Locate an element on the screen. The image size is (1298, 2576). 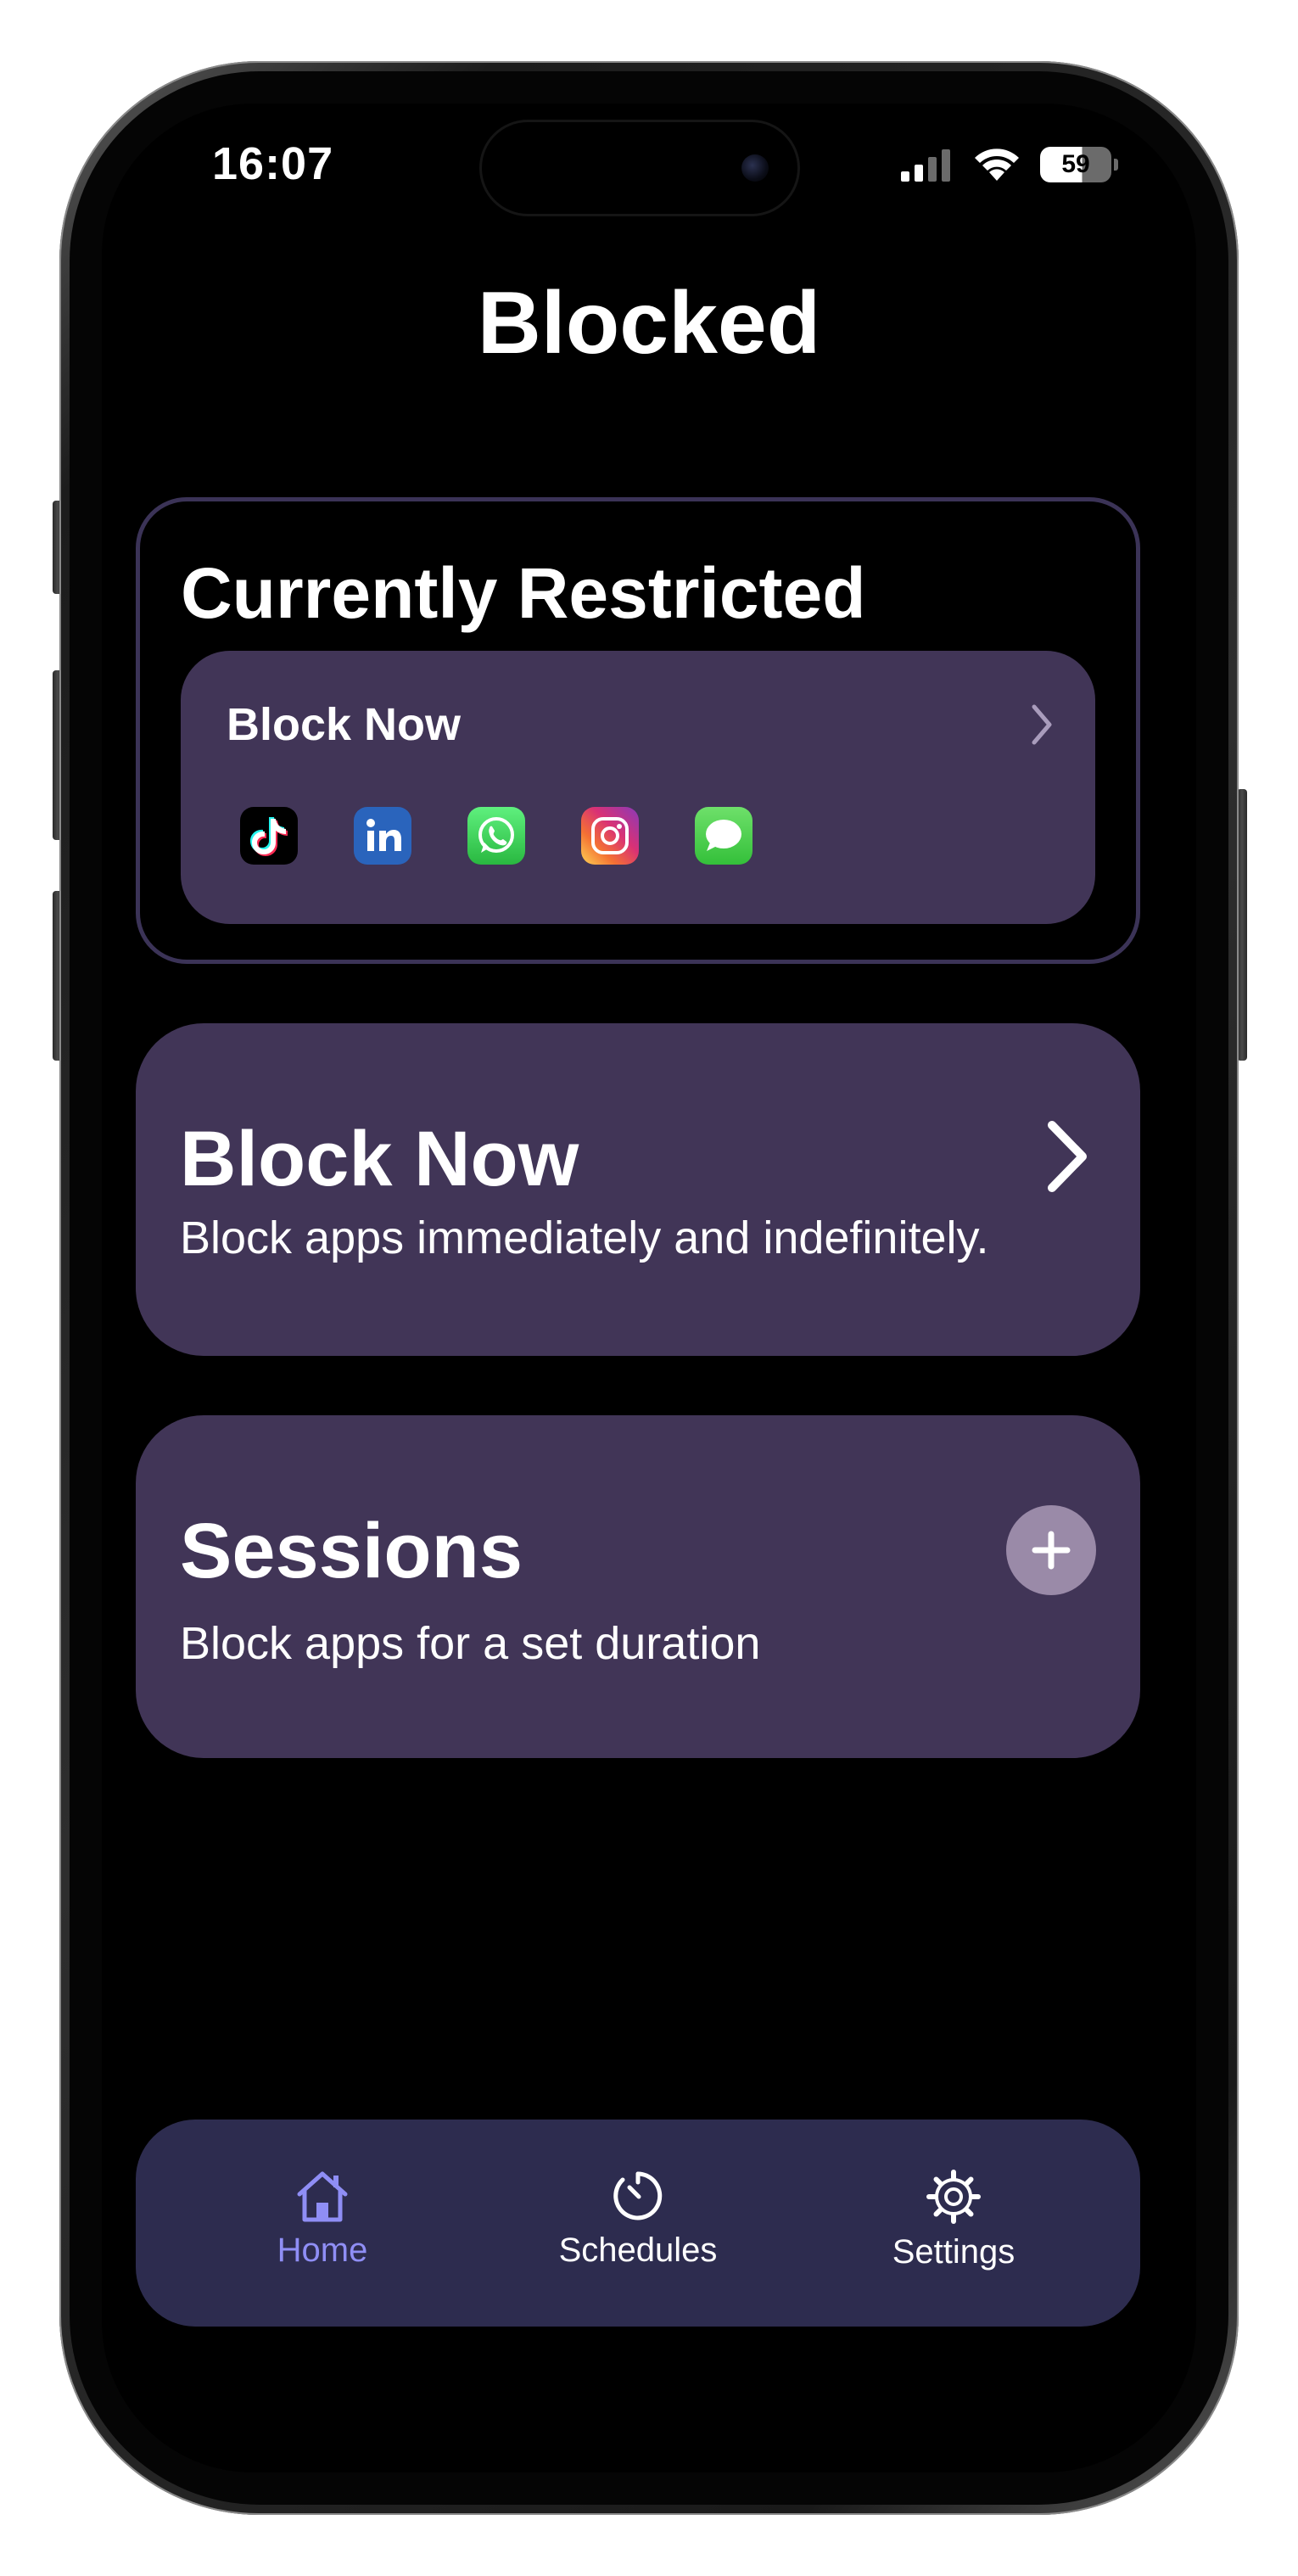
tab-home-label: Home is located at coordinates (322, 2250).